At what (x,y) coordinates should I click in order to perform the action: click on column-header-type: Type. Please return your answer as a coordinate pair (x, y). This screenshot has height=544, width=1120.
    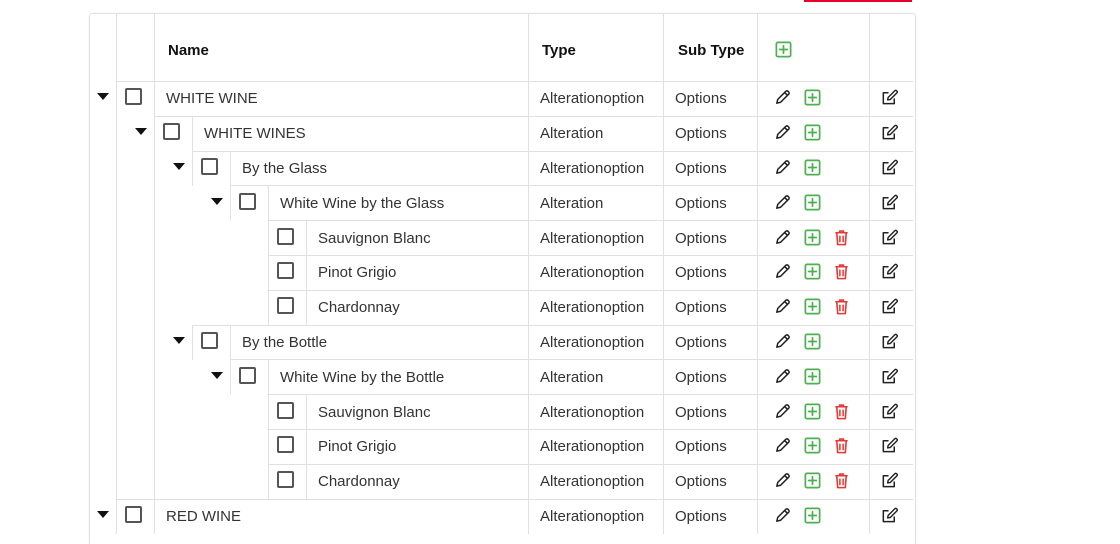
    Looking at the image, I should click on (559, 50).